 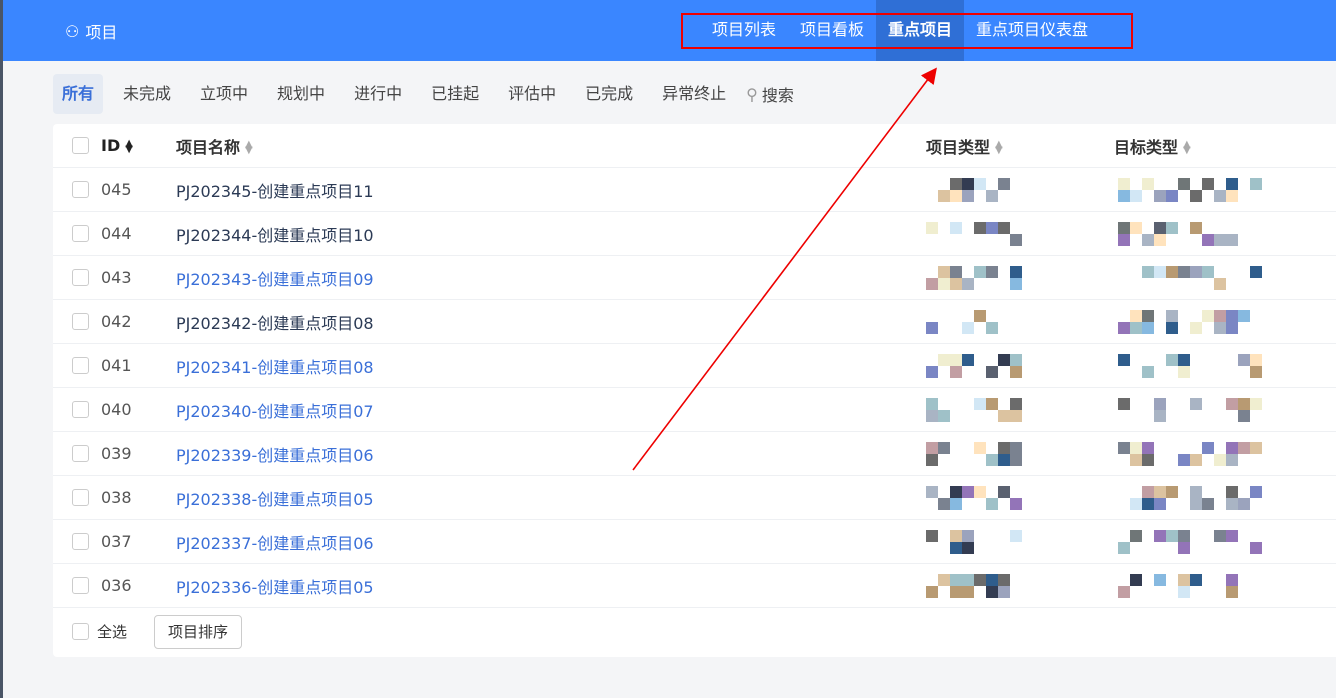 I want to click on brand-label: 项目, so click(x=101, y=32).